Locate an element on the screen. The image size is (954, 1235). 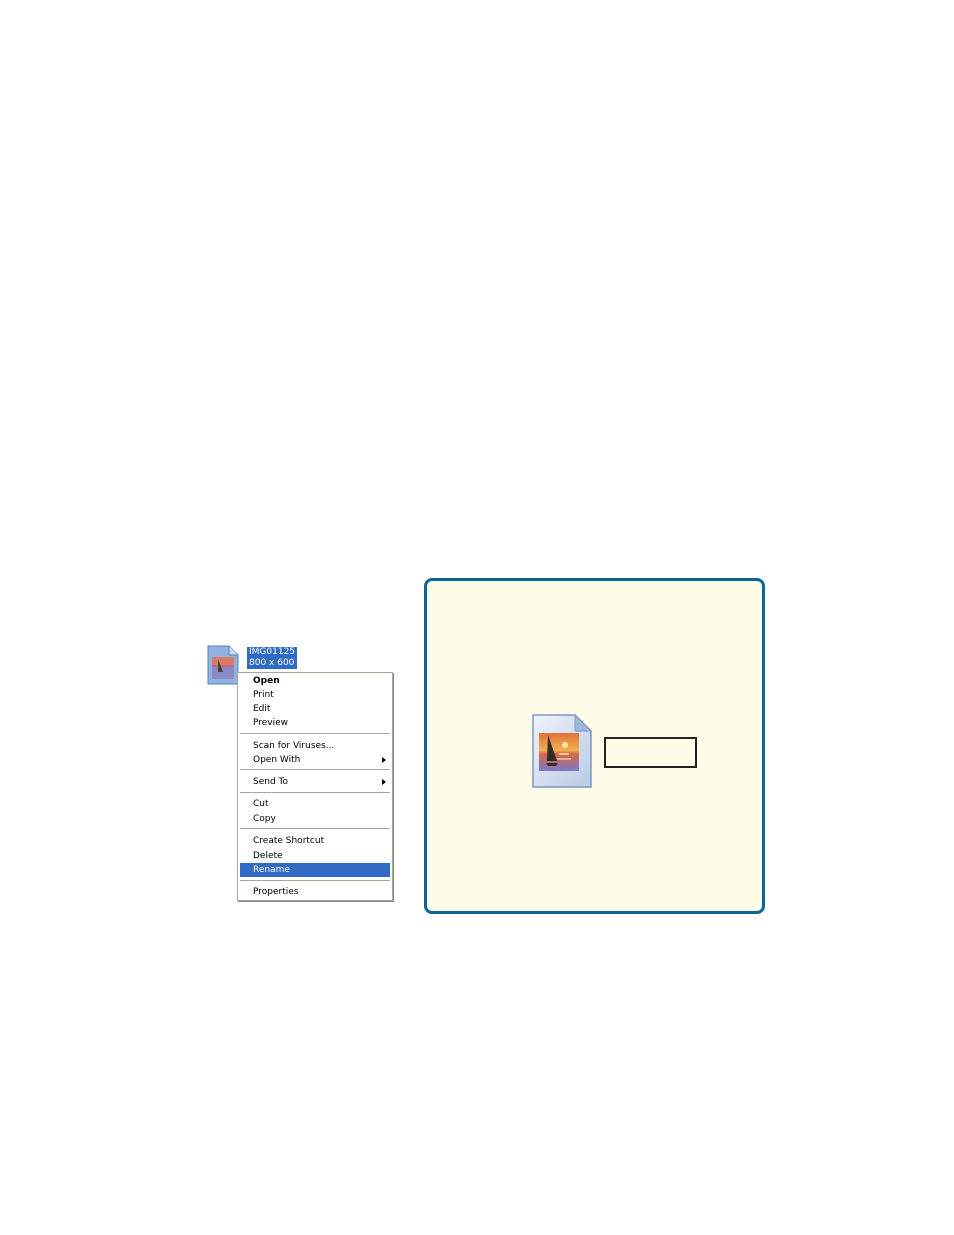
file-dimensions: 800 x 600 is located at coordinates (272, 663).